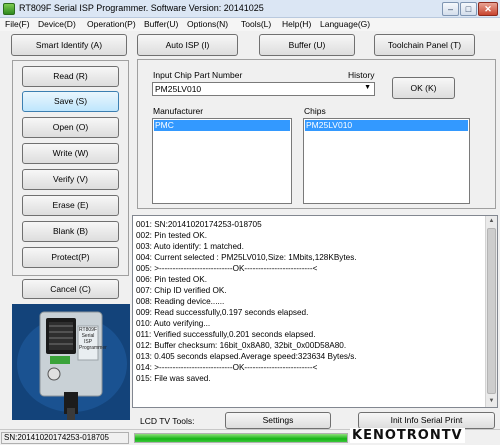 The width and height of the screenshot is (500, 445). What do you see at coordinates (111, 24) in the screenshot?
I see `menu-operation: Operation(P)` at bounding box center [111, 24].